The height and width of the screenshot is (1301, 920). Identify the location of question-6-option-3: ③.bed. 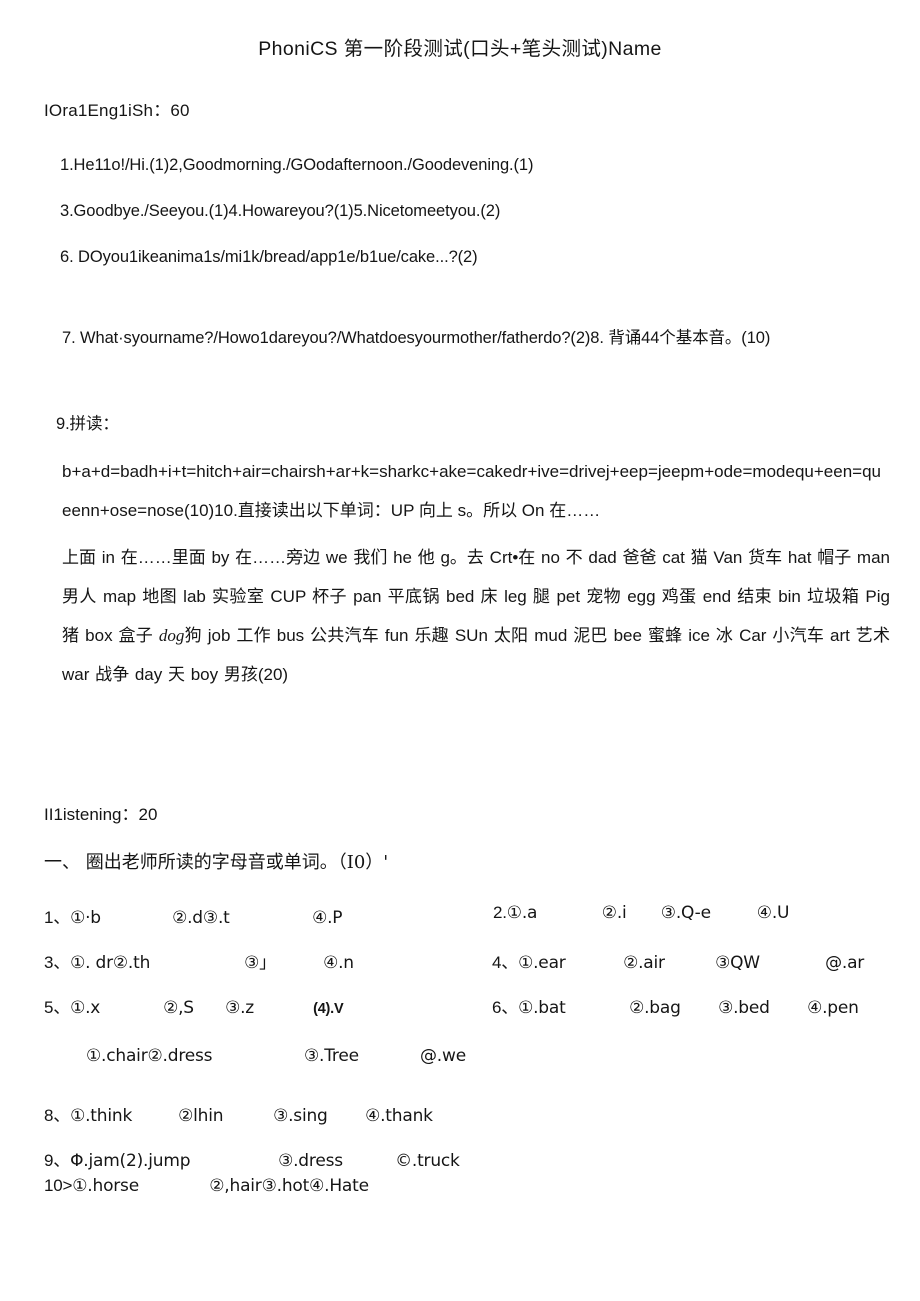
(762, 1008).